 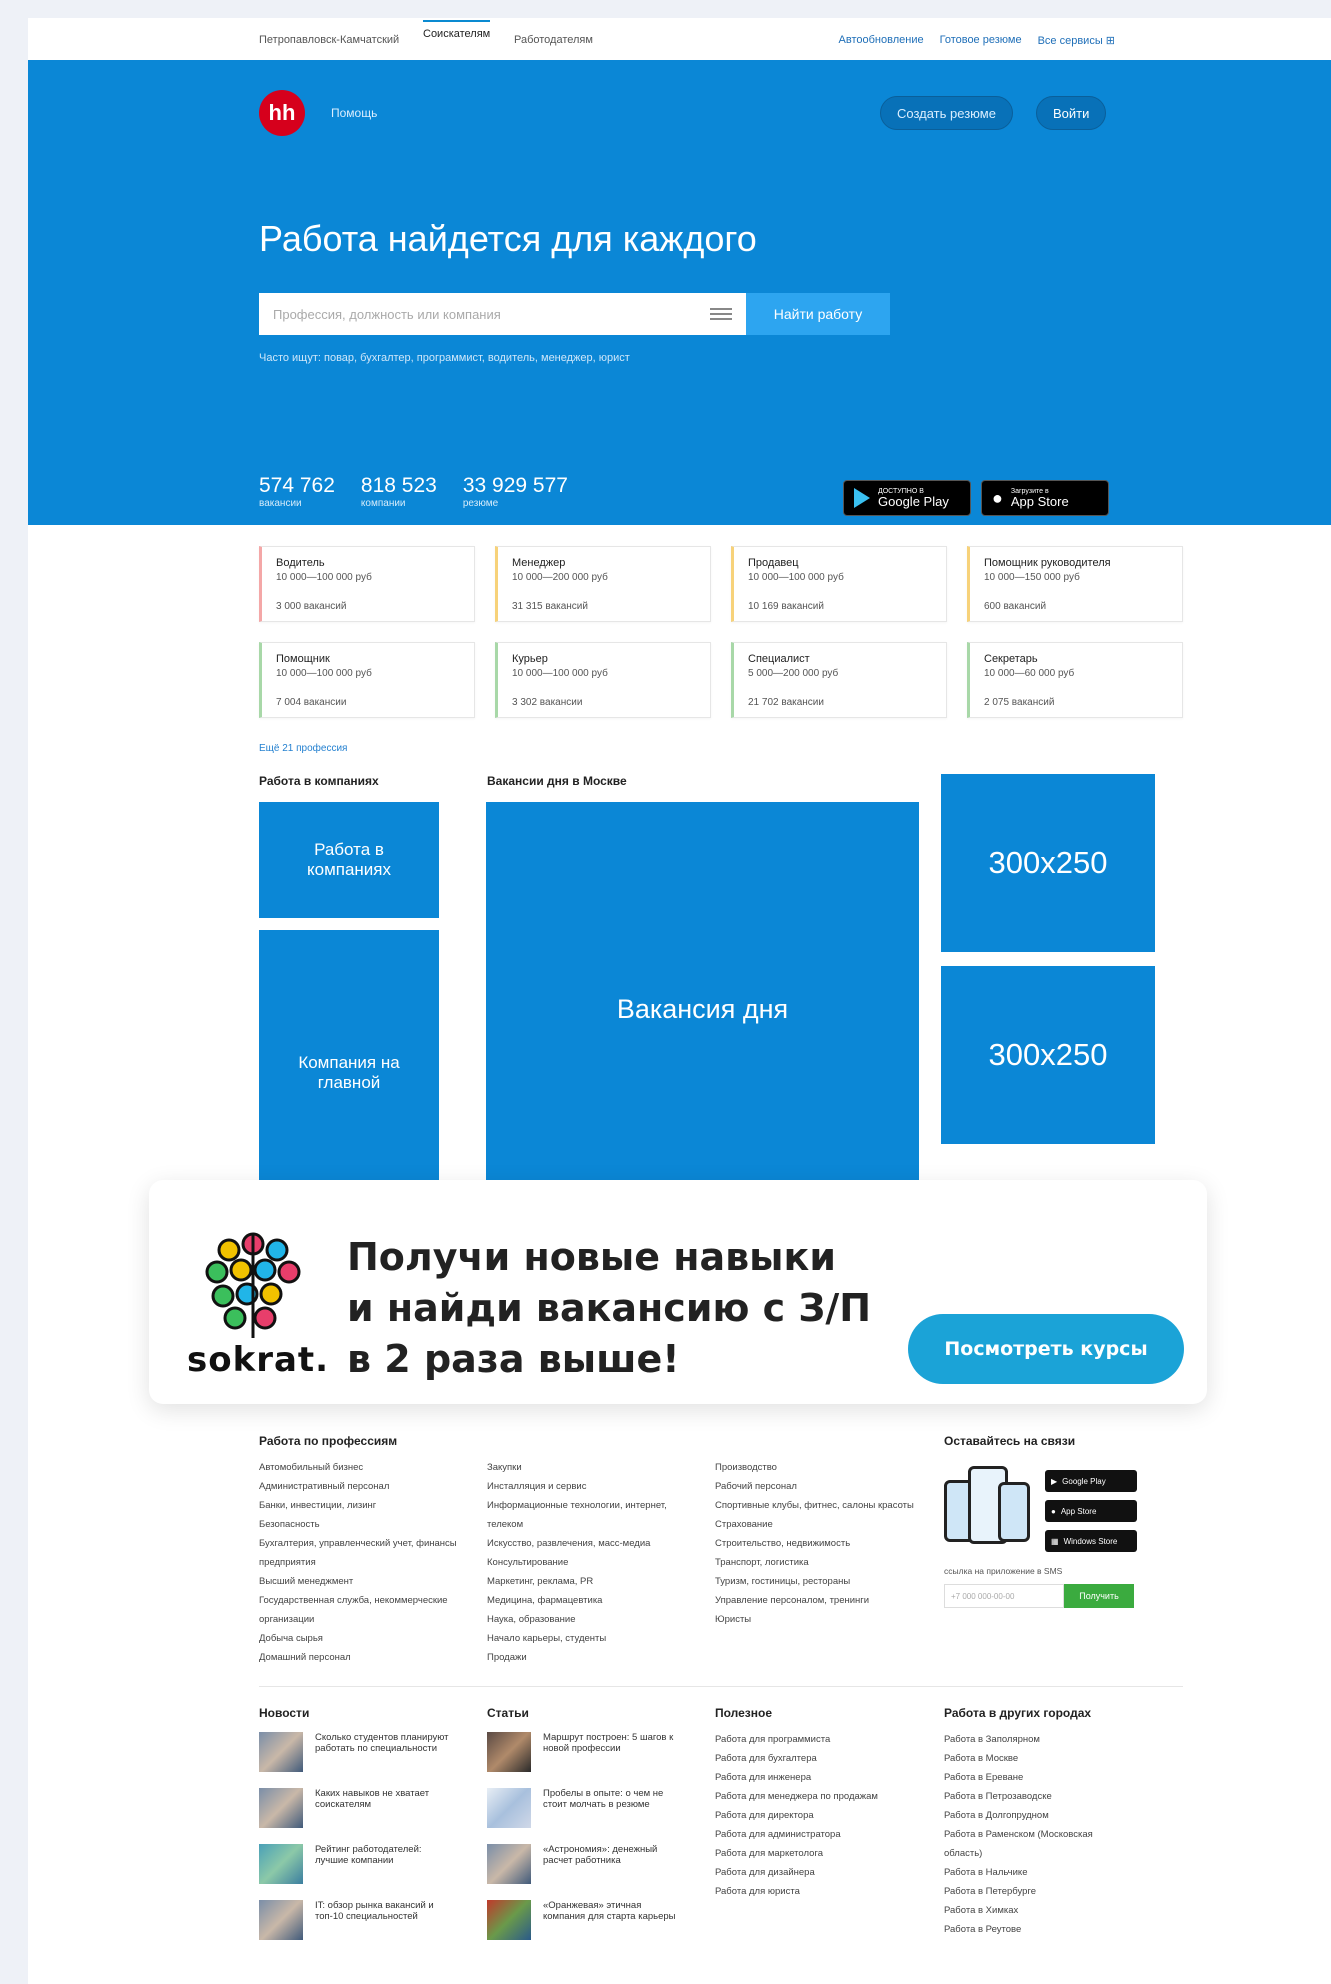 What do you see at coordinates (981, 40) in the screenshot?
I see `ready-resume-link: Готовое резюме` at bounding box center [981, 40].